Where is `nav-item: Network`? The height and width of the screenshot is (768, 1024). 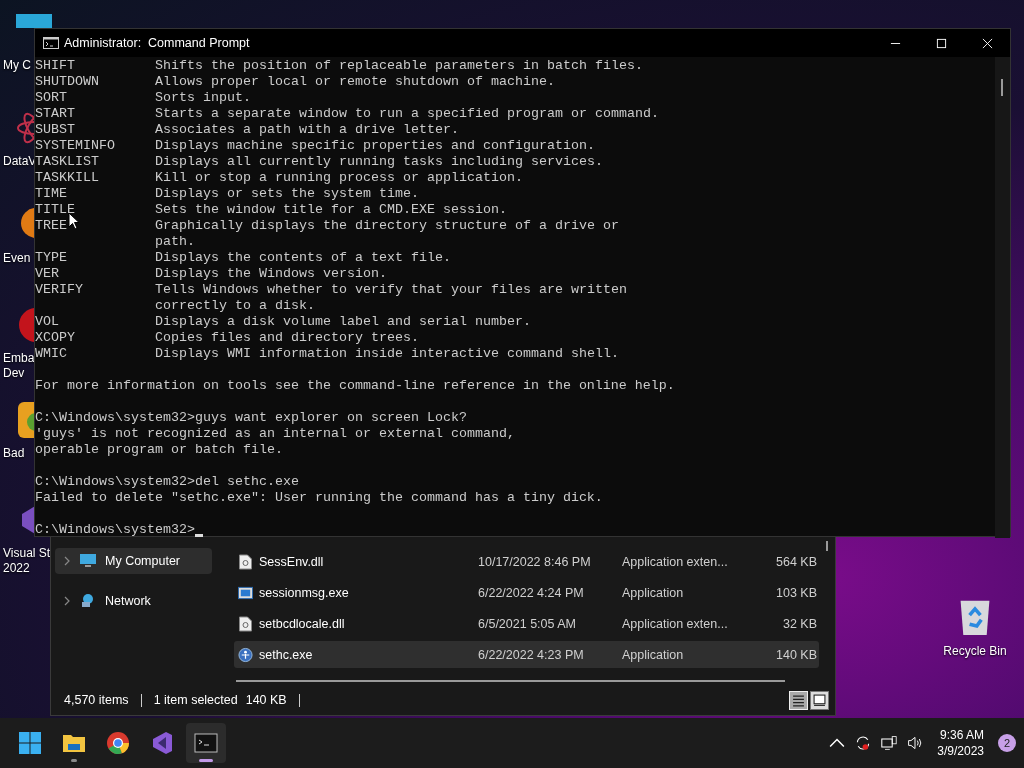
nav-item: Network is located at coordinates (133, 601).